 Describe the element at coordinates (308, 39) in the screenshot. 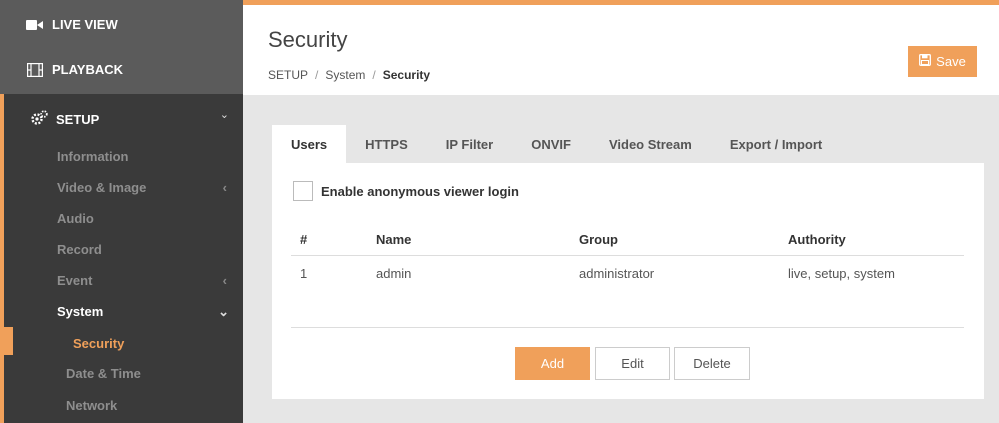

I see `page-title: Security` at that location.